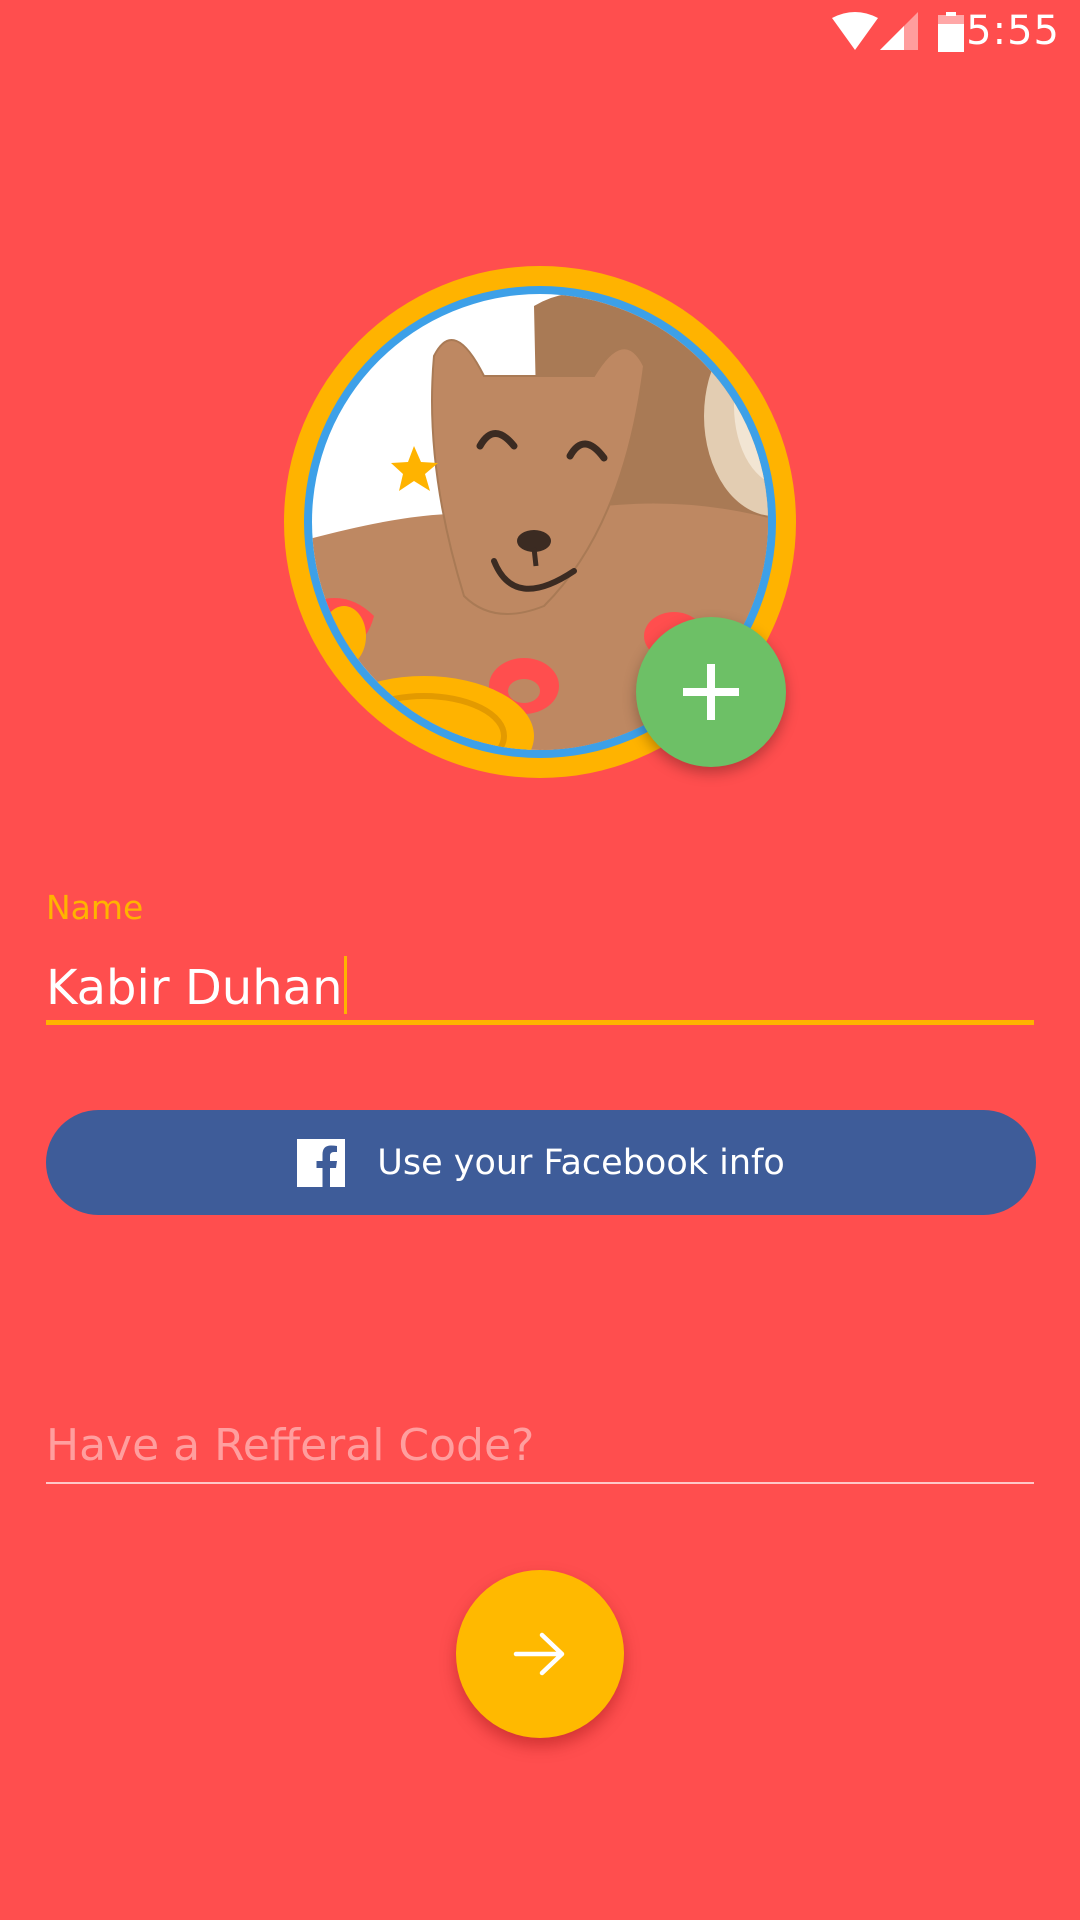 The height and width of the screenshot is (1920, 1080). What do you see at coordinates (951, 32) in the screenshot?
I see `battery-icon` at bounding box center [951, 32].